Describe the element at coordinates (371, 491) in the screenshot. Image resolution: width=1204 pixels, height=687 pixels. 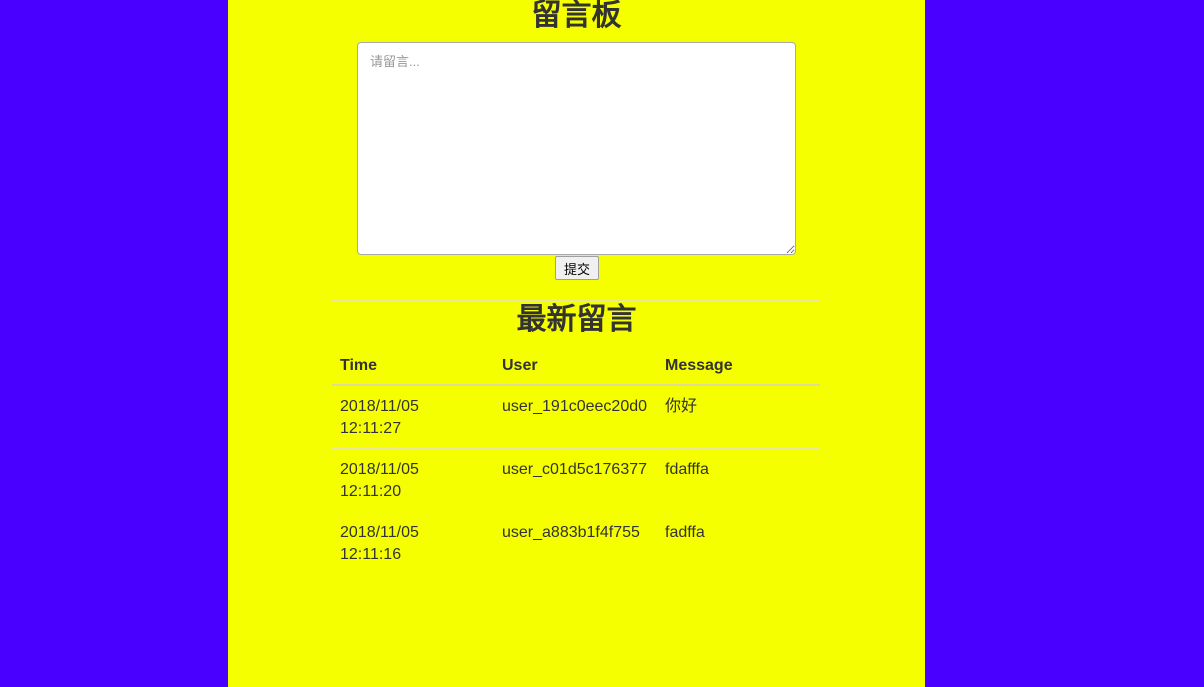
I see `time-clock: 12:11:20` at that location.